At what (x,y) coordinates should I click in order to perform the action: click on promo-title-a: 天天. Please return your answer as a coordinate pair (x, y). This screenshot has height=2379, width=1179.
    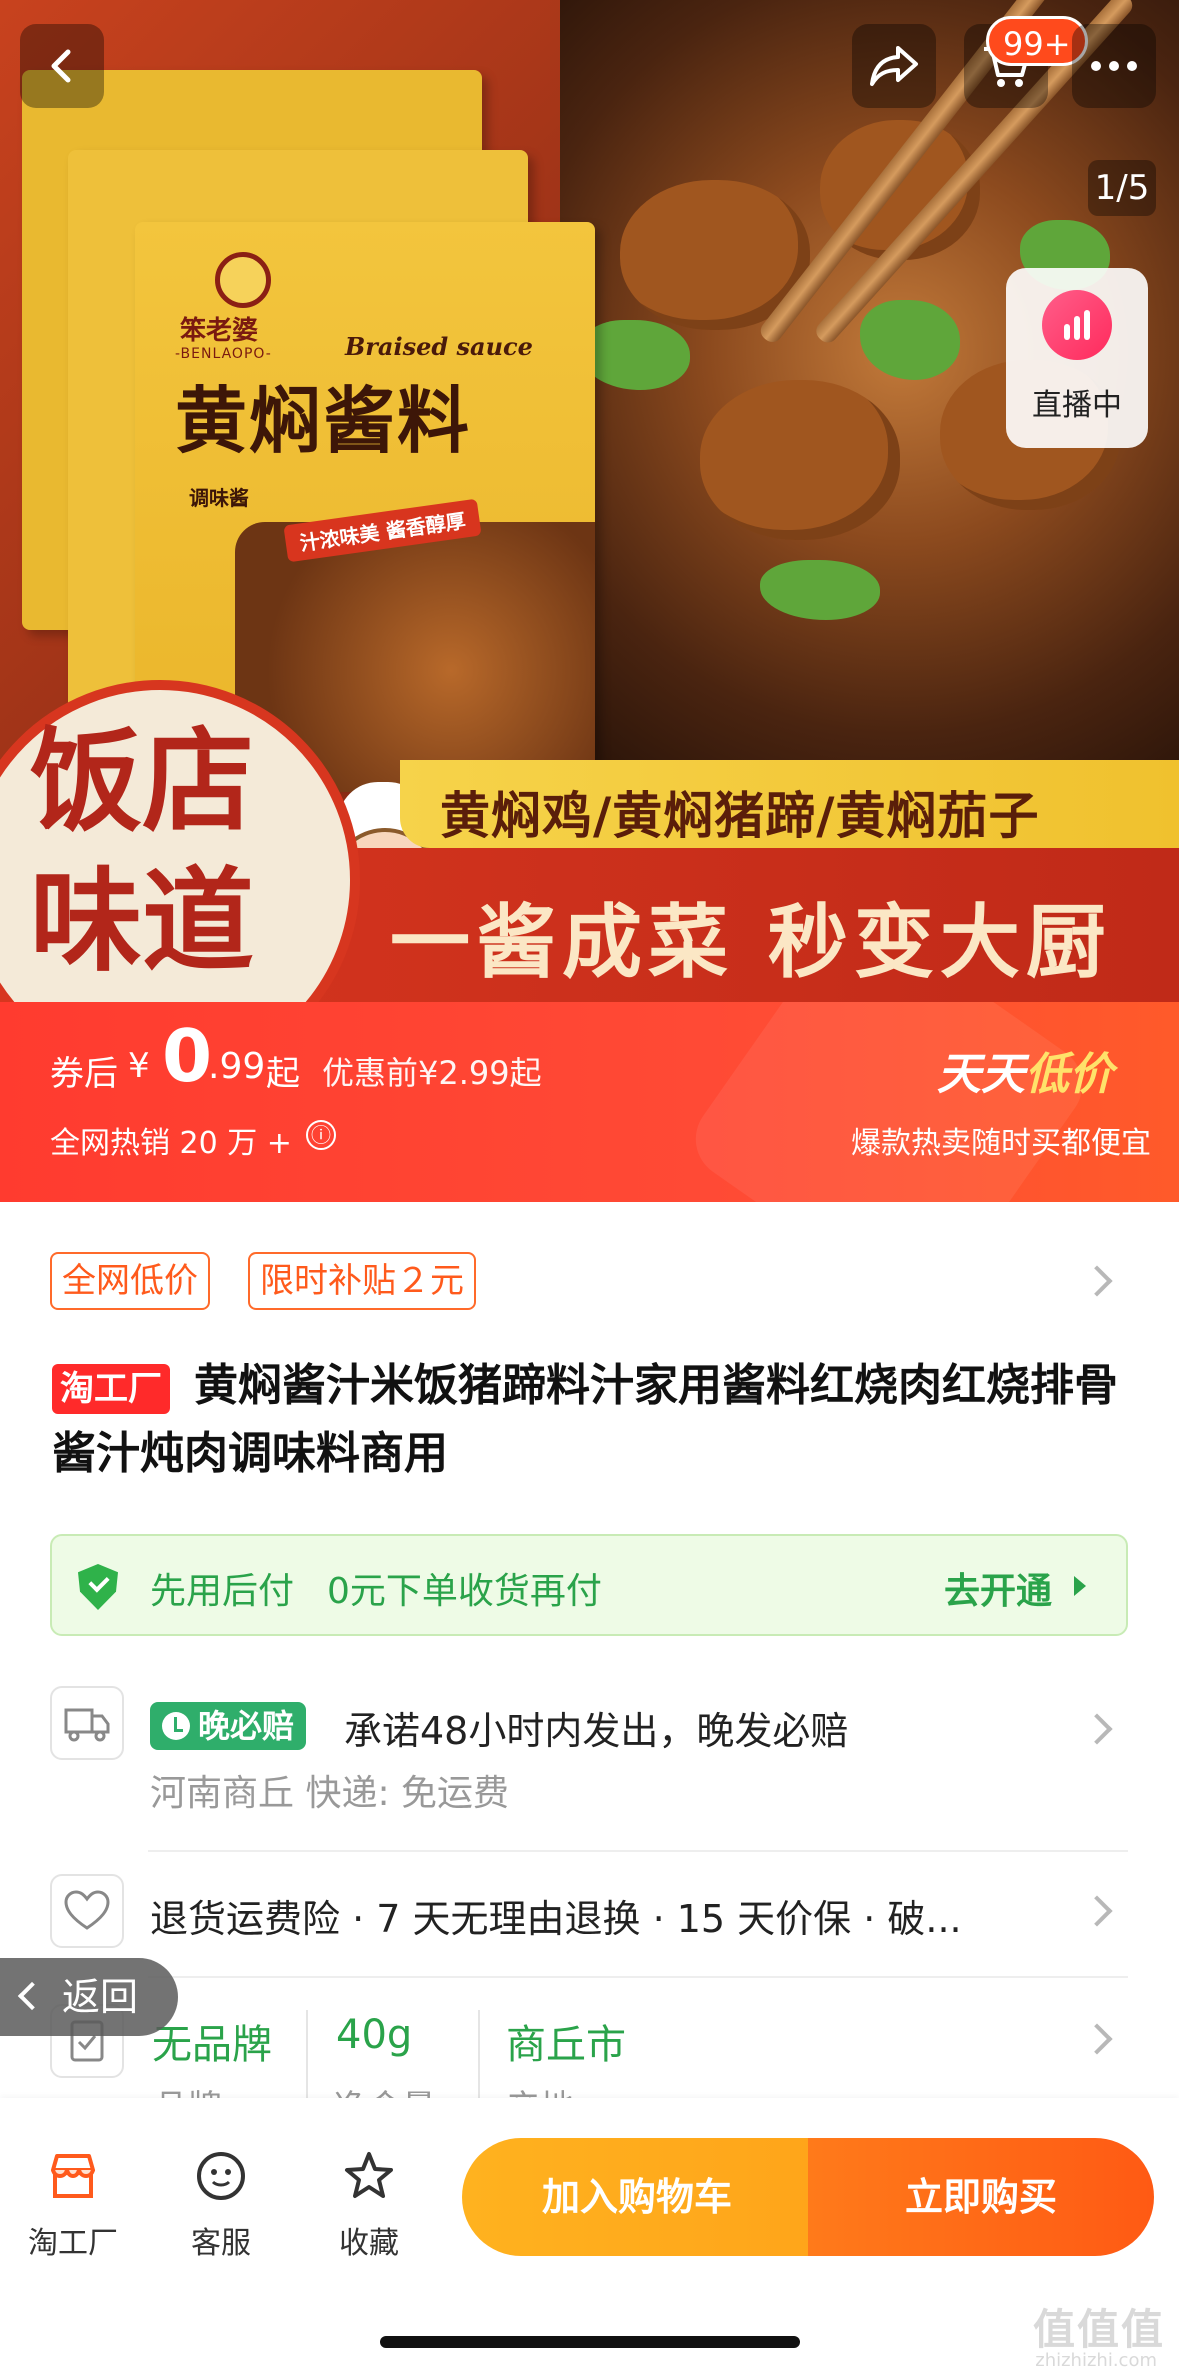
    Looking at the image, I should click on (981, 1074).